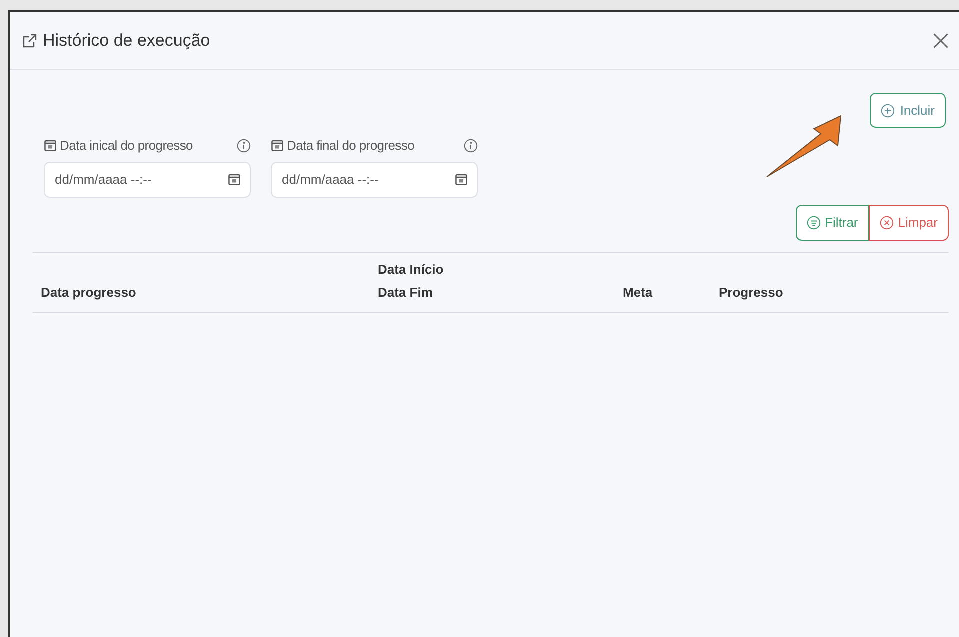 Image resolution: width=959 pixels, height=637 pixels. I want to click on field-label: Data inical do progresso, so click(126, 146).